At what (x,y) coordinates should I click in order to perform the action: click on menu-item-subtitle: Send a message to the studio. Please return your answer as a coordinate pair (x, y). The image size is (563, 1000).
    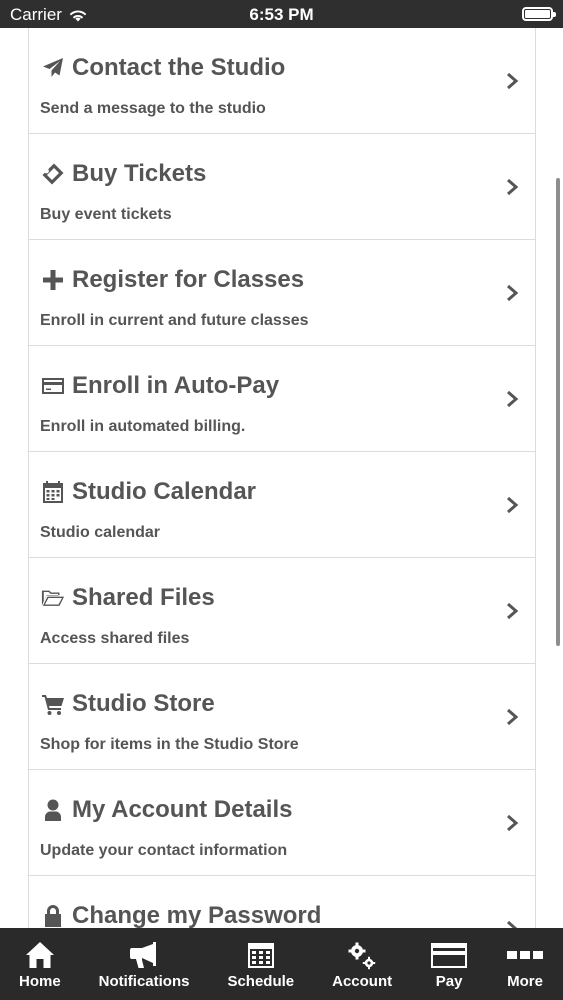
    Looking at the image, I should click on (153, 108).